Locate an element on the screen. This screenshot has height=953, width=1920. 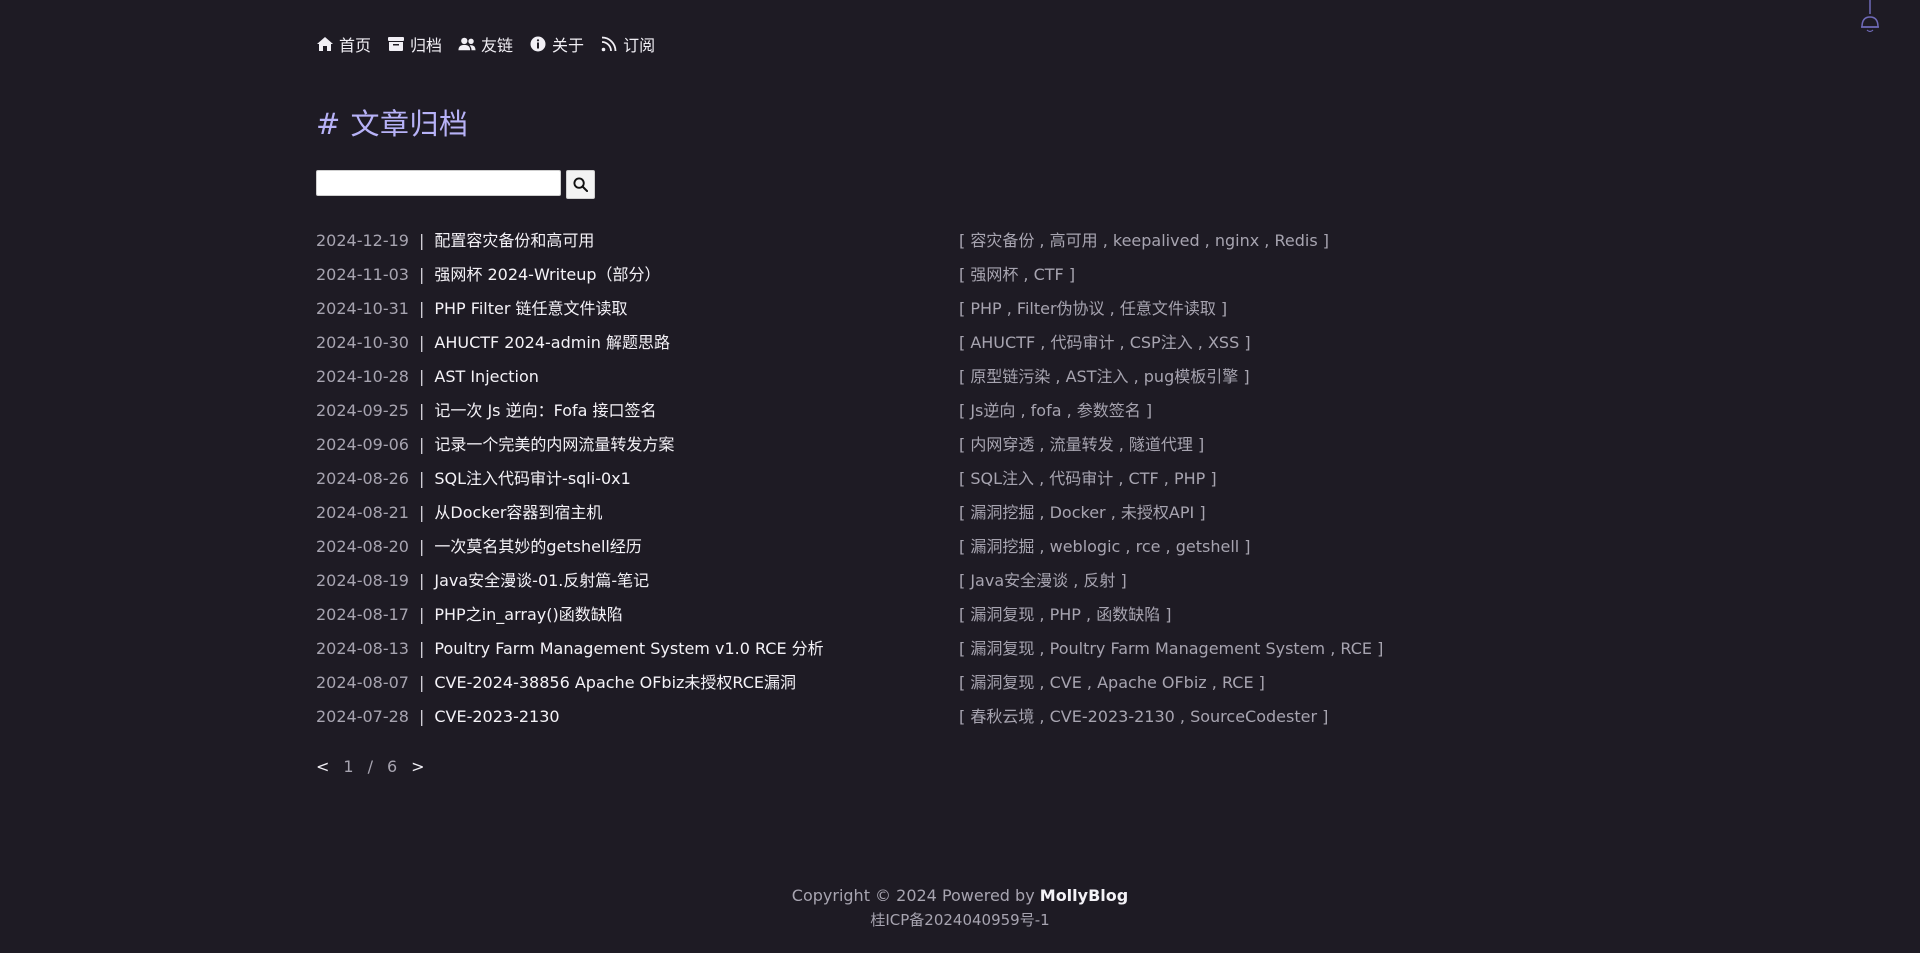
post-tag-link: 未授权API is located at coordinates (1157, 512).